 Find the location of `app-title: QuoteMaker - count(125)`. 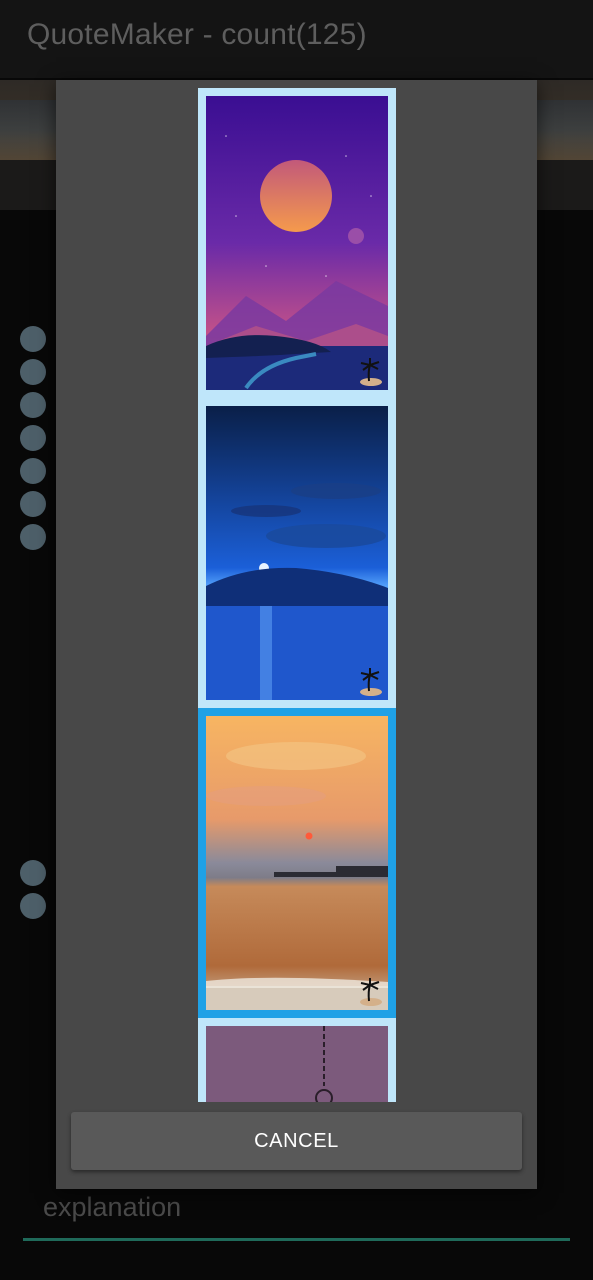

app-title: QuoteMaker - count(125) is located at coordinates (197, 34).